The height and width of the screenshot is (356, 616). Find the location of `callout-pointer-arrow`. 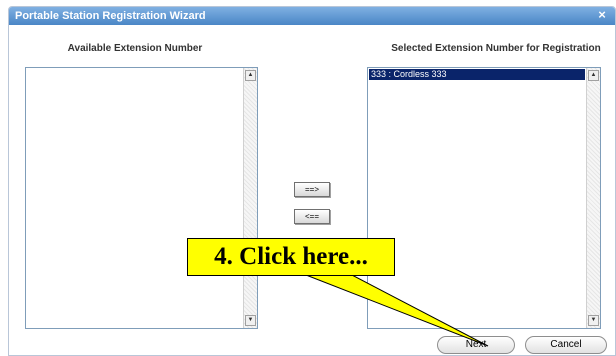

callout-pointer-arrow is located at coordinates (397, 310).